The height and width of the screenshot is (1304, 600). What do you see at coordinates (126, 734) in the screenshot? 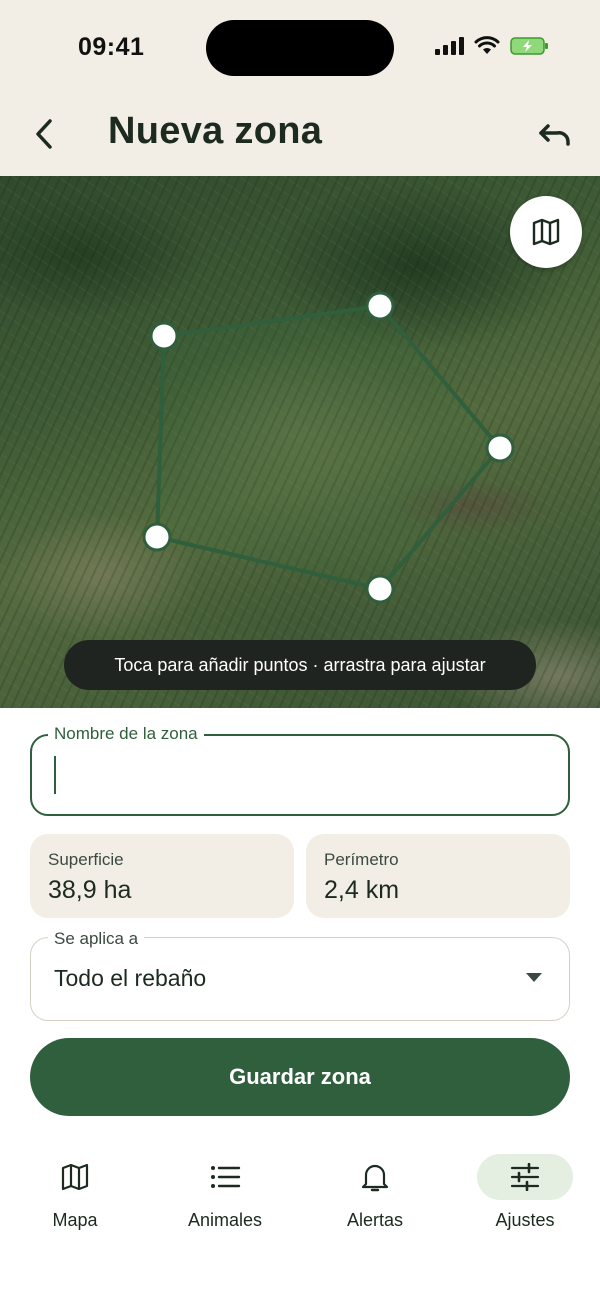
I see `zone-name-label: Nombre de la zona` at bounding box center [126, 734].